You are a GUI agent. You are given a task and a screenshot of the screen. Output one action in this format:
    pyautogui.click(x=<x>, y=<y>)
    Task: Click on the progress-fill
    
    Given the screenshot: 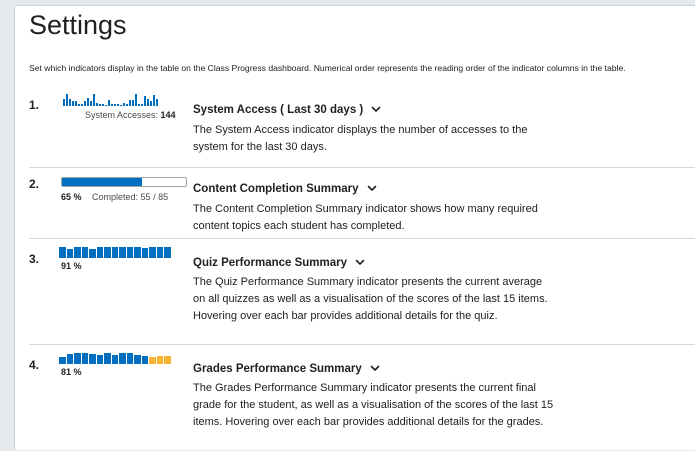 What is the action you would take?
    pyautogui.click(x=102, y=182)
    